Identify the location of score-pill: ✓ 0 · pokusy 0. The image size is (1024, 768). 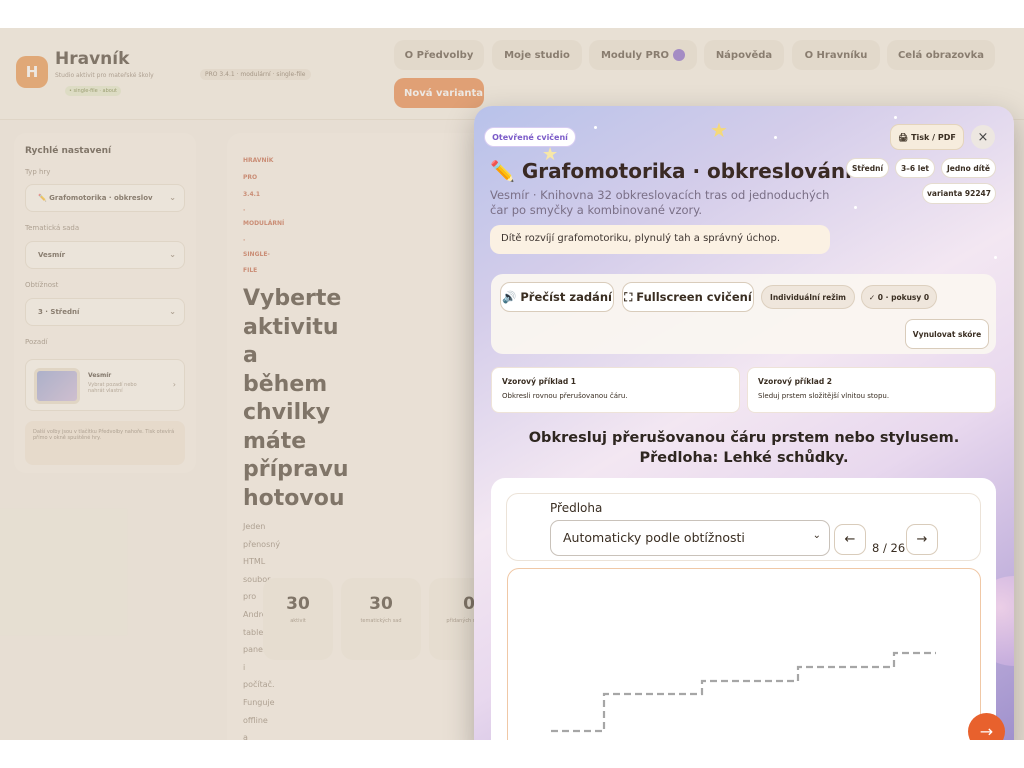
(899, 297).